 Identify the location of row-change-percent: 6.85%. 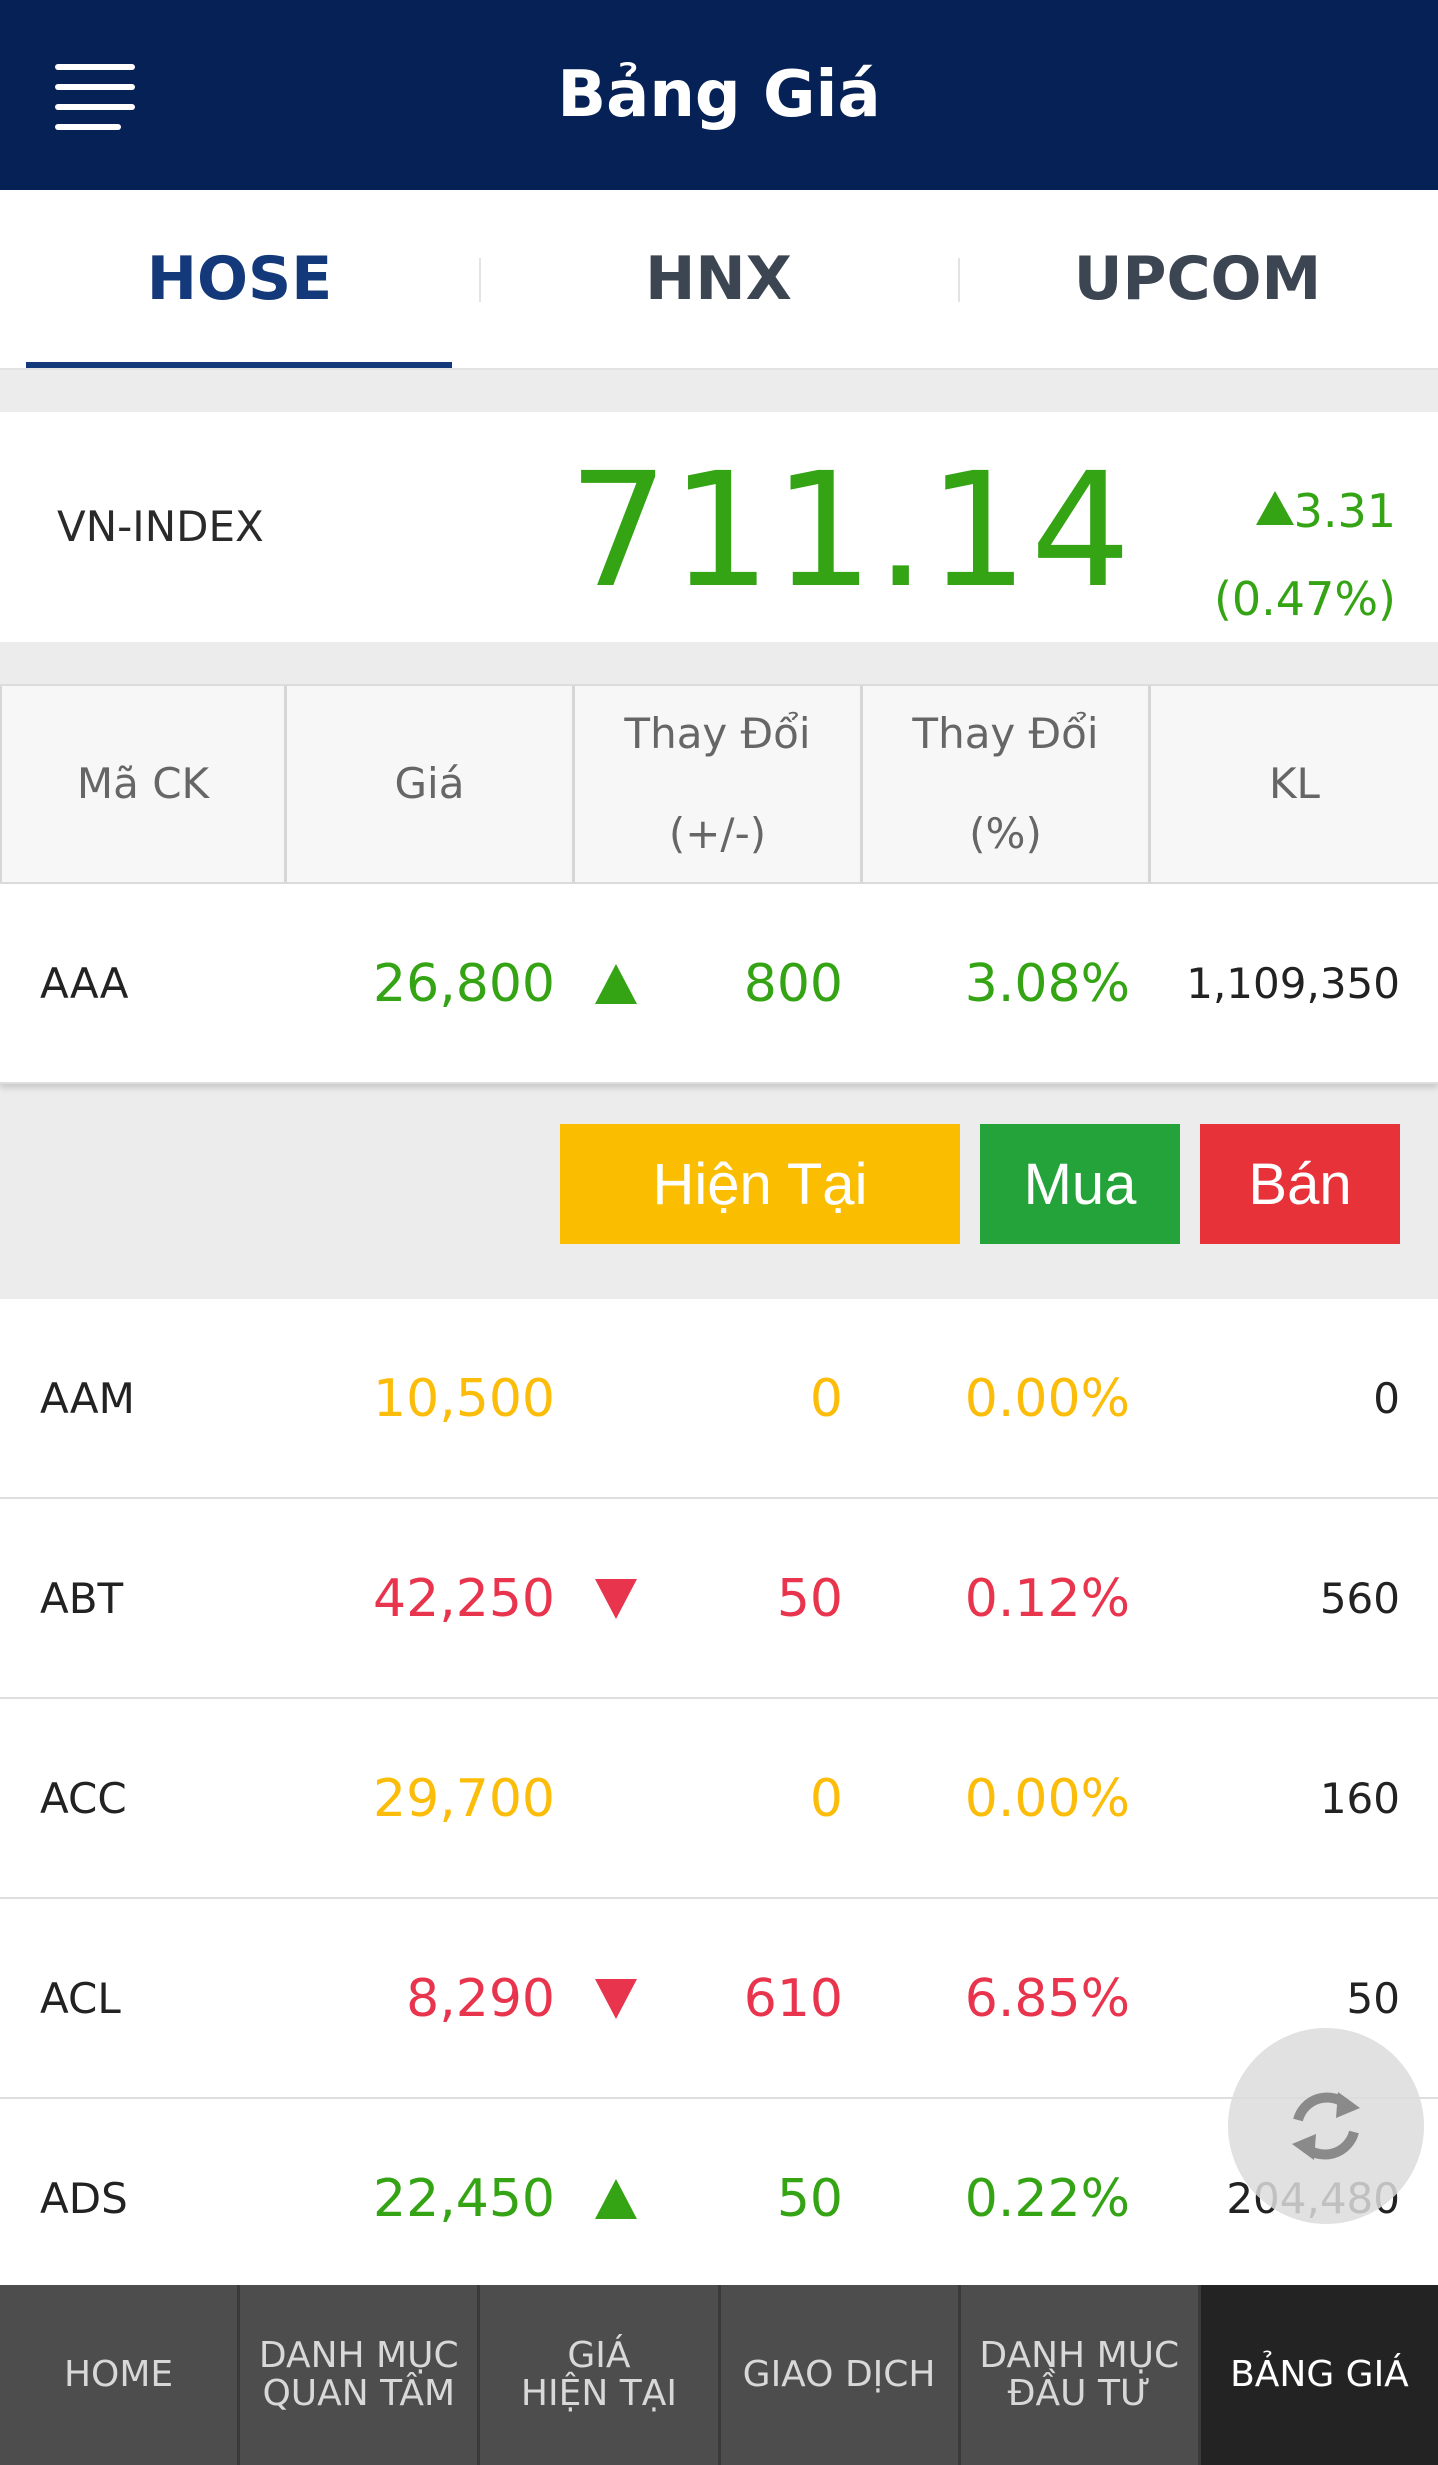
(1047, 1999).